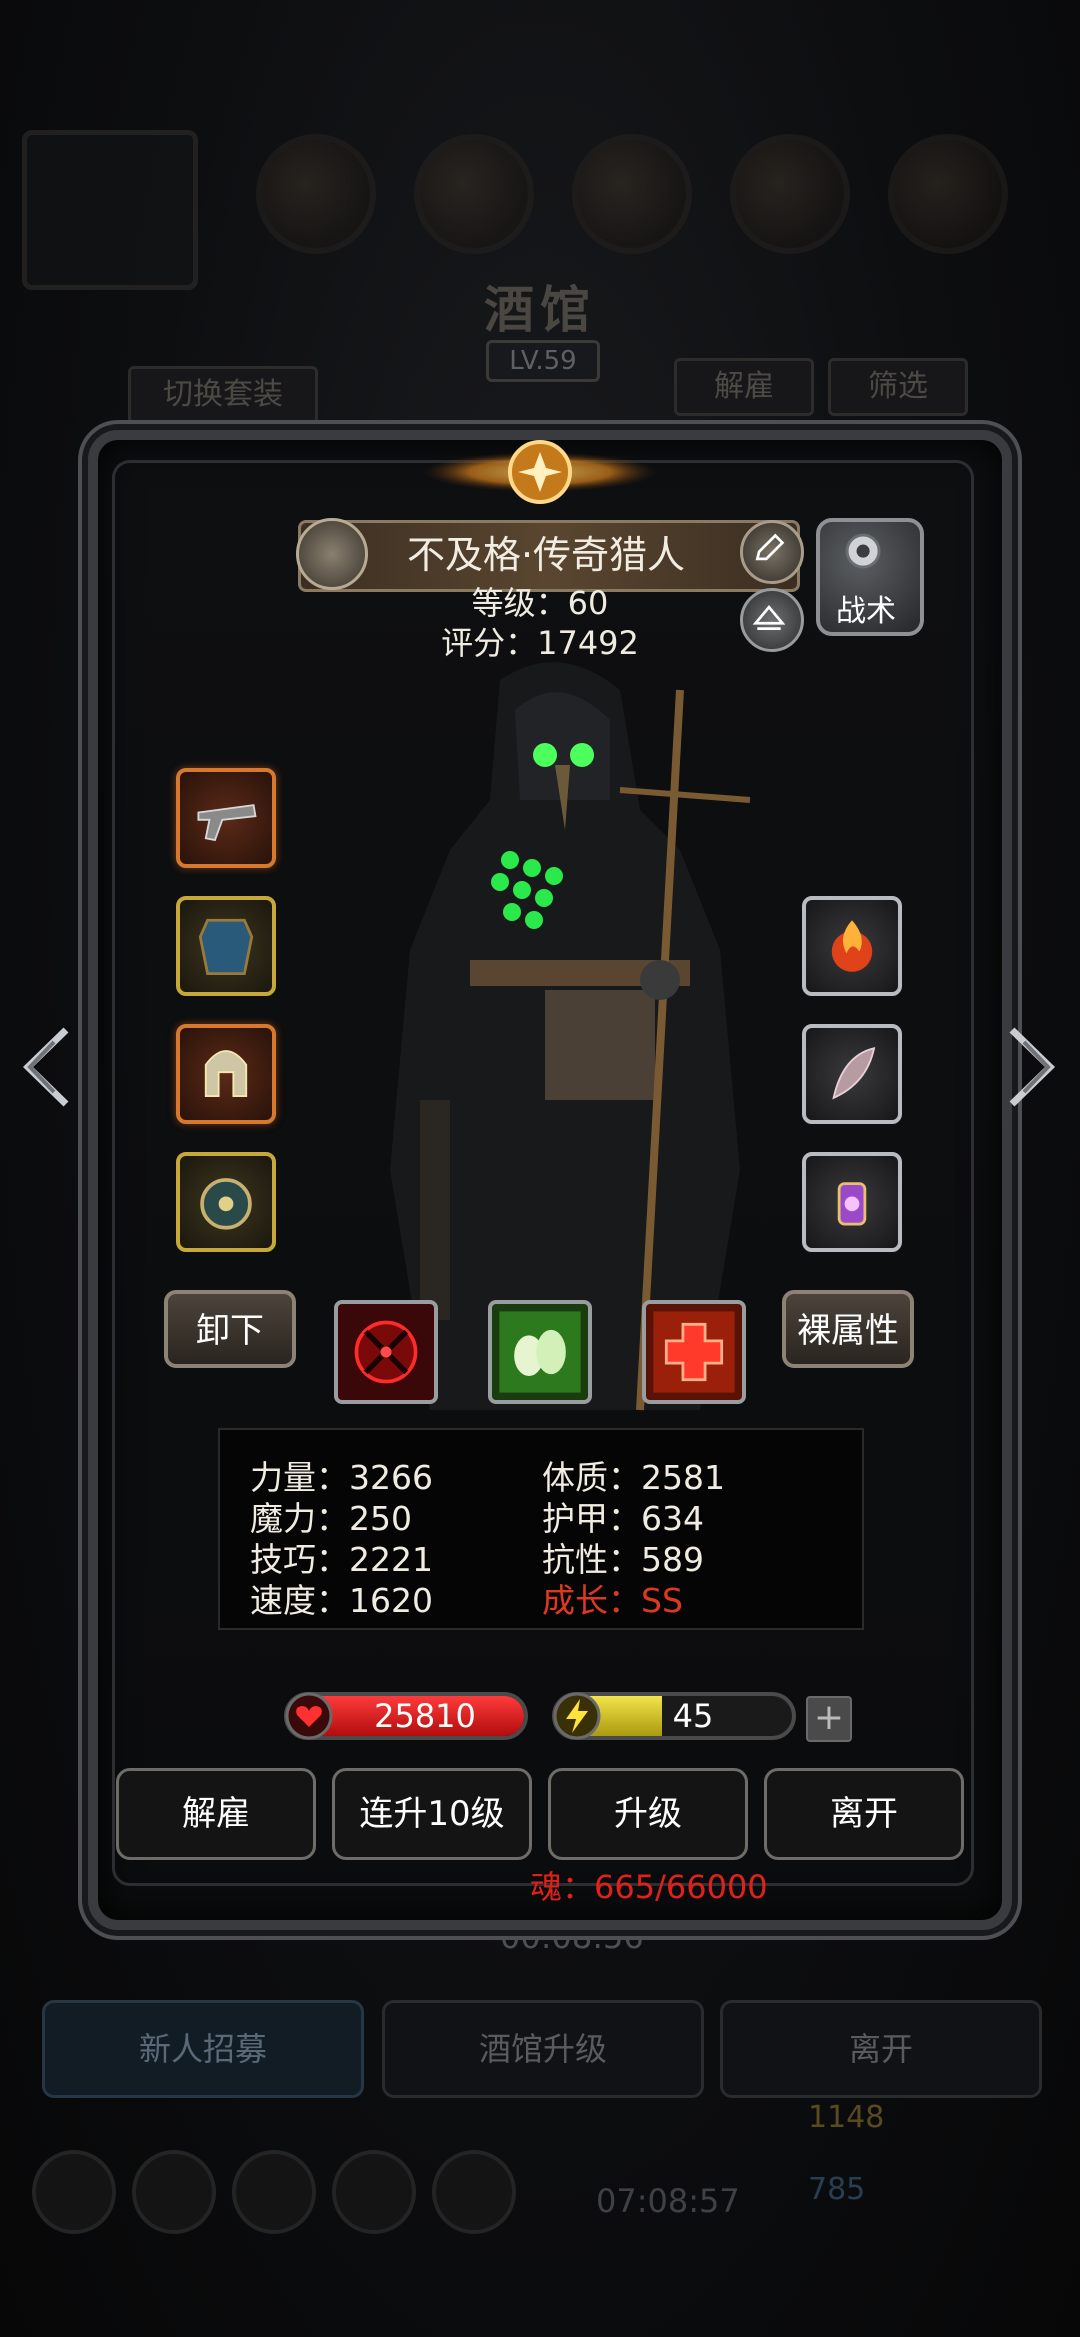 Image resolution: width=1080 pixels, height=2337 pixels. I want to click on background-switch-set-button: 切换套装, so click(223, 395).